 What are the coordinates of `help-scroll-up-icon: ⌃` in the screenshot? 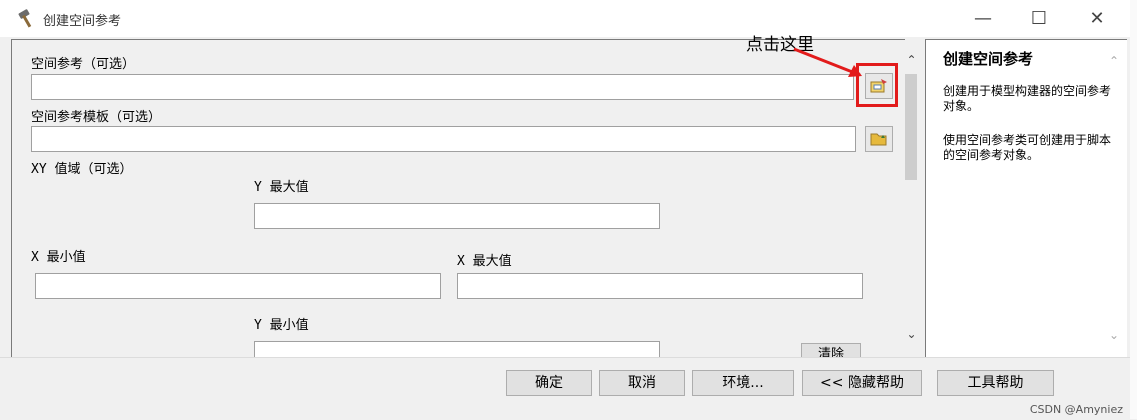 It's located at (1114, 61).